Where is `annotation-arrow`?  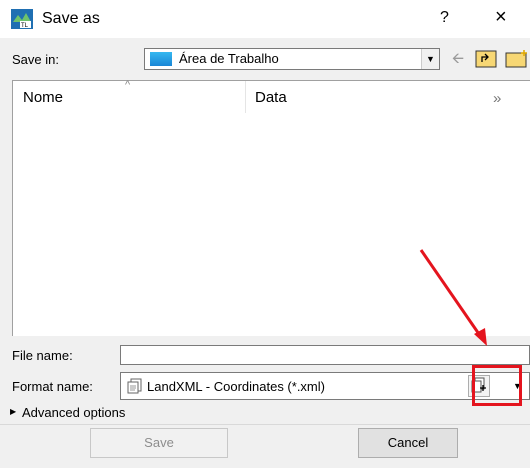
annotation-arrow is located at coordinates (453, 297).